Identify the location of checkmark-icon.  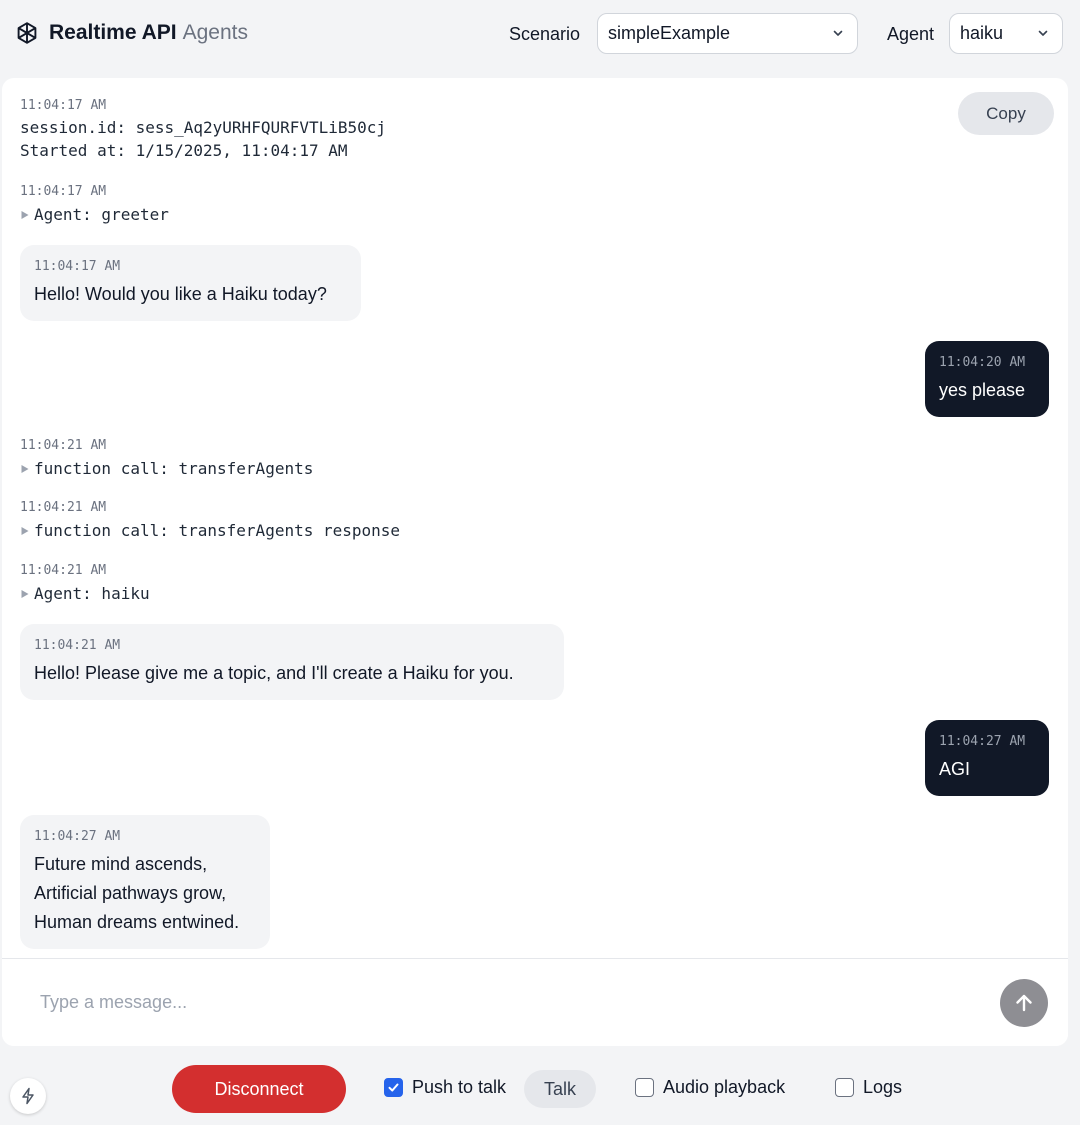
(393, 1087).